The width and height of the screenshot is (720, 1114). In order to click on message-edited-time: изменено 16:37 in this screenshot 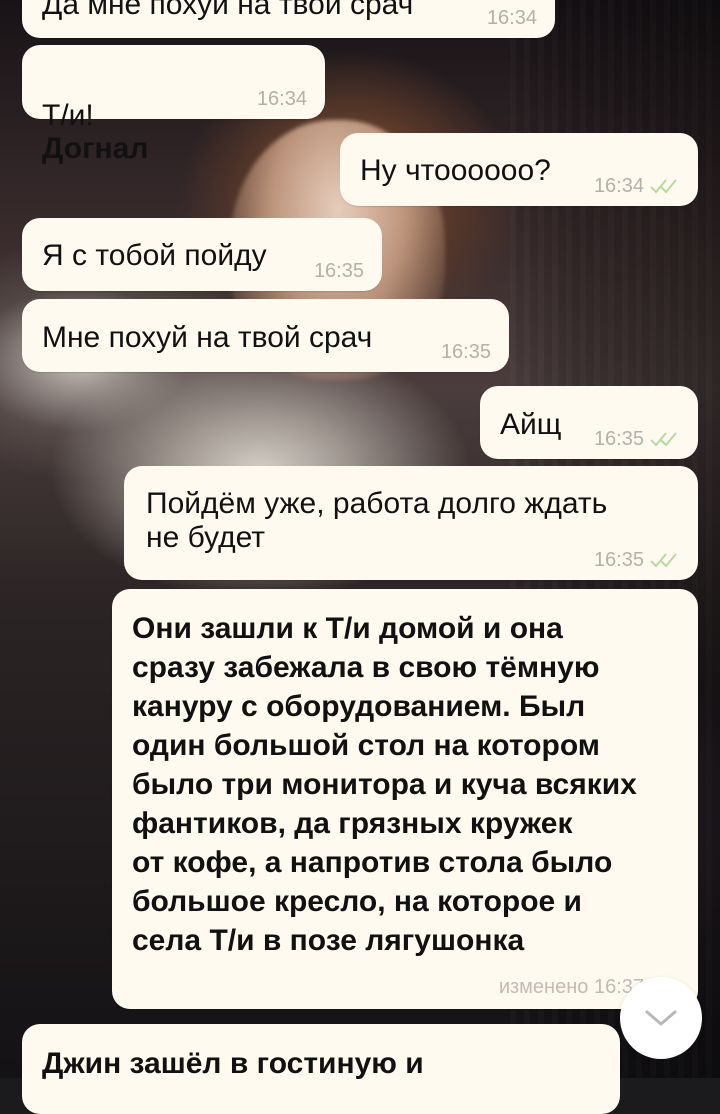, I will do `click(571, 987)`.